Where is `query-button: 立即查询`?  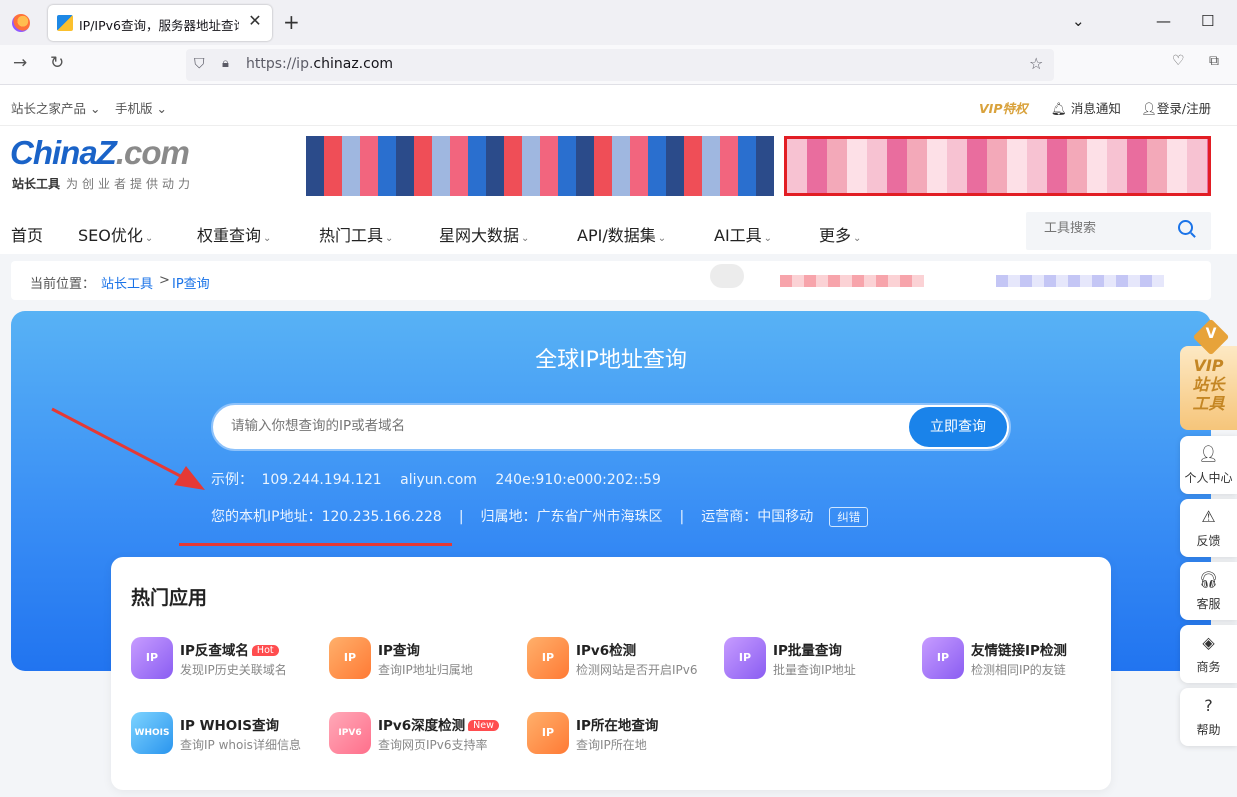
query-button: 立即查询 is located at coordinates (958, 427).